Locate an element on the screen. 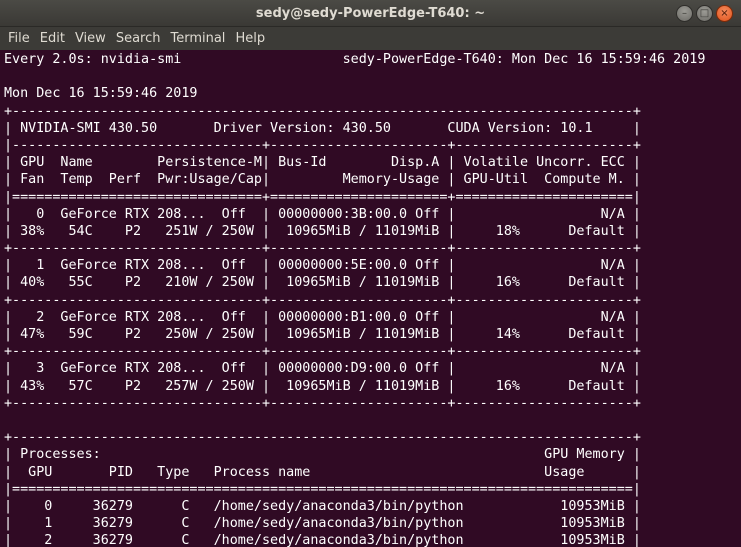 The image size is (741, 547). processes-title-line: | Processes: GPU Memory | is located at coordinates (322, 455).